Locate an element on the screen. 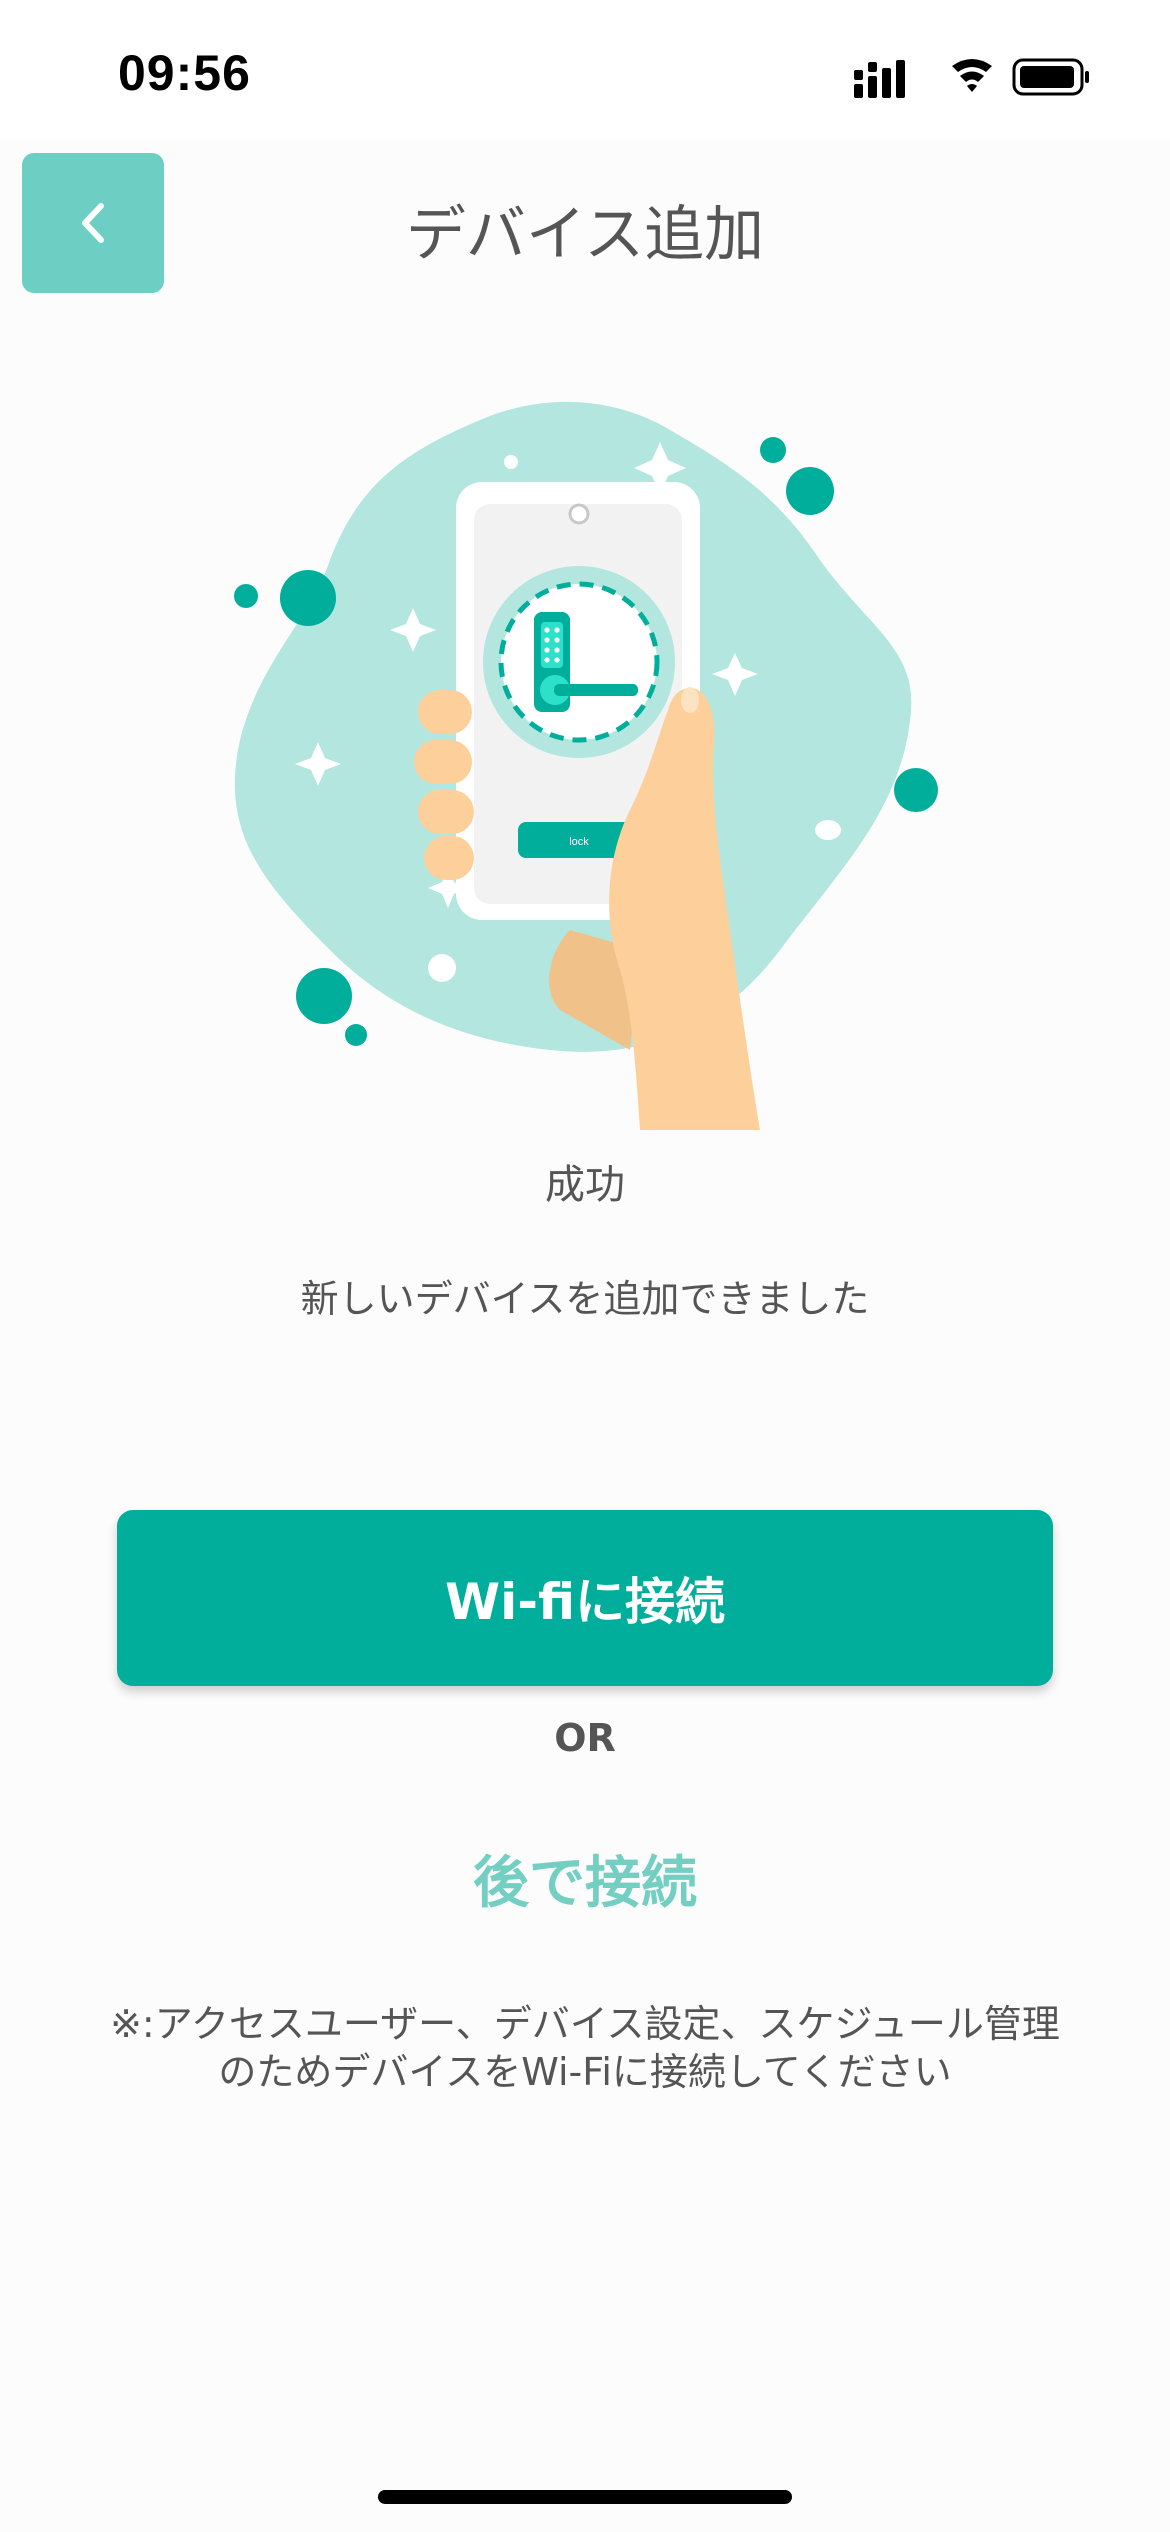 The height and width of the screenshot is (2532, 1170). success-message: 新しいデバイスを追加できました is located at coordinates (585, 1299).